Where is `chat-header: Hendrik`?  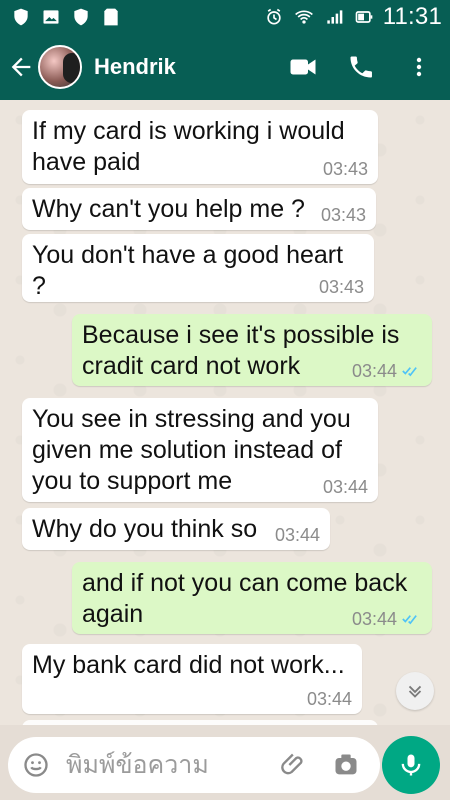
chat-header: Hendrik is located at coordinates (225, 67).